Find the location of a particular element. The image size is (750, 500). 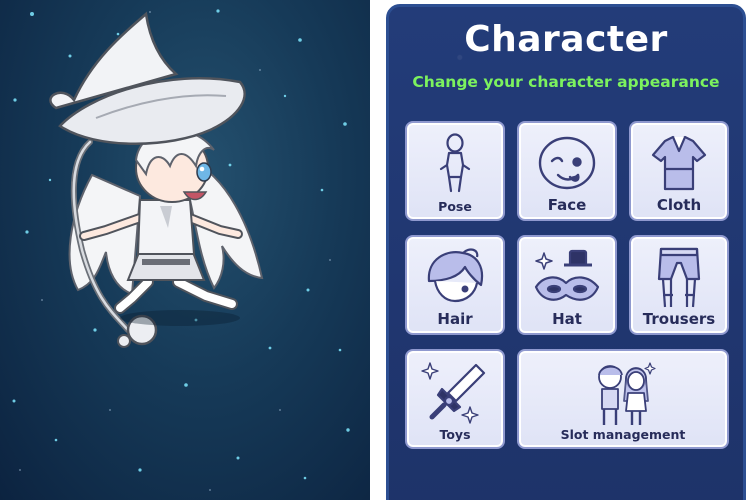

shirt-icon is located at coordinates (679, 163).